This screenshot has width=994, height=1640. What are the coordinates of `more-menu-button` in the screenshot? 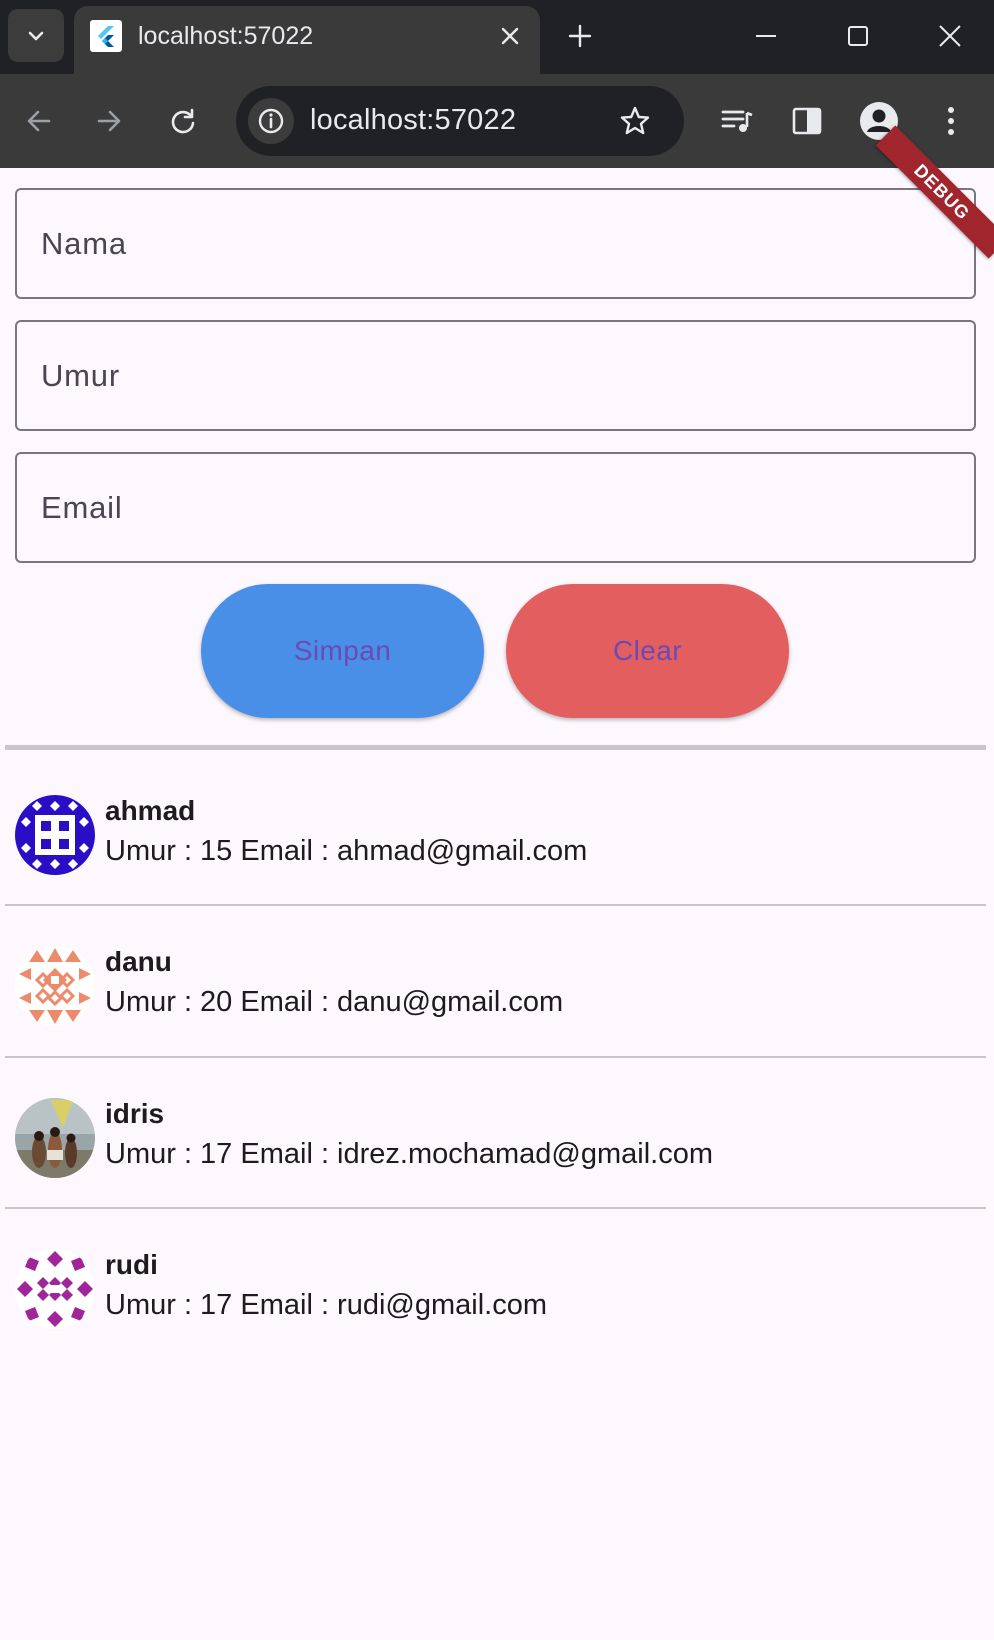 It's located at (951, 121).